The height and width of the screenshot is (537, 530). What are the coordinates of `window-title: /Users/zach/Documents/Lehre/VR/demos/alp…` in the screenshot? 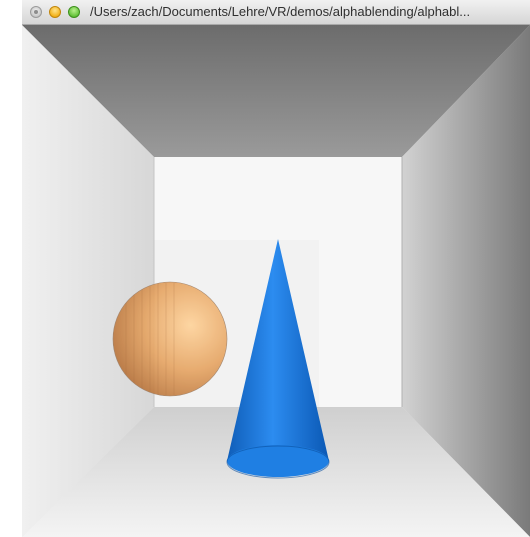 It's located at (280, 11).